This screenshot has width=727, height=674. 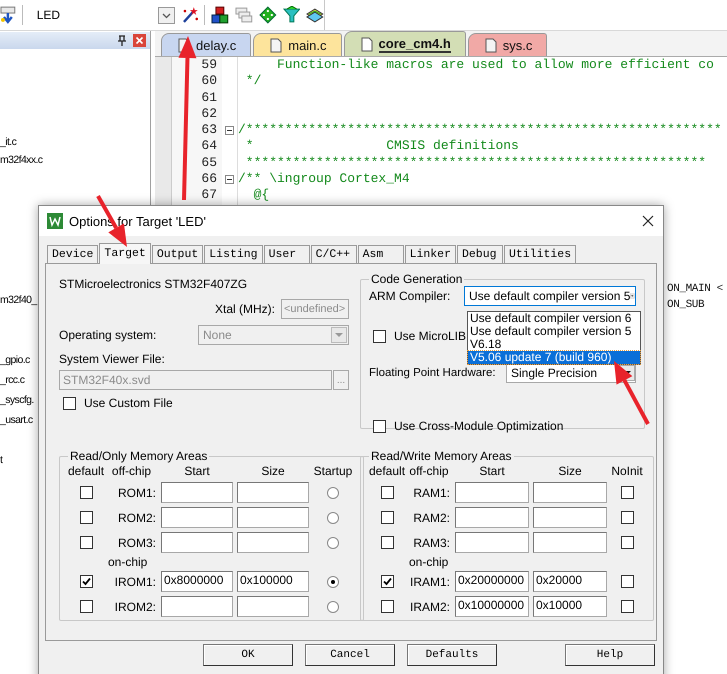 What do you see at coordinates (125, 253) in the screenshot?
I see `dialog-tab: Target` at bounding box center [125, 253].